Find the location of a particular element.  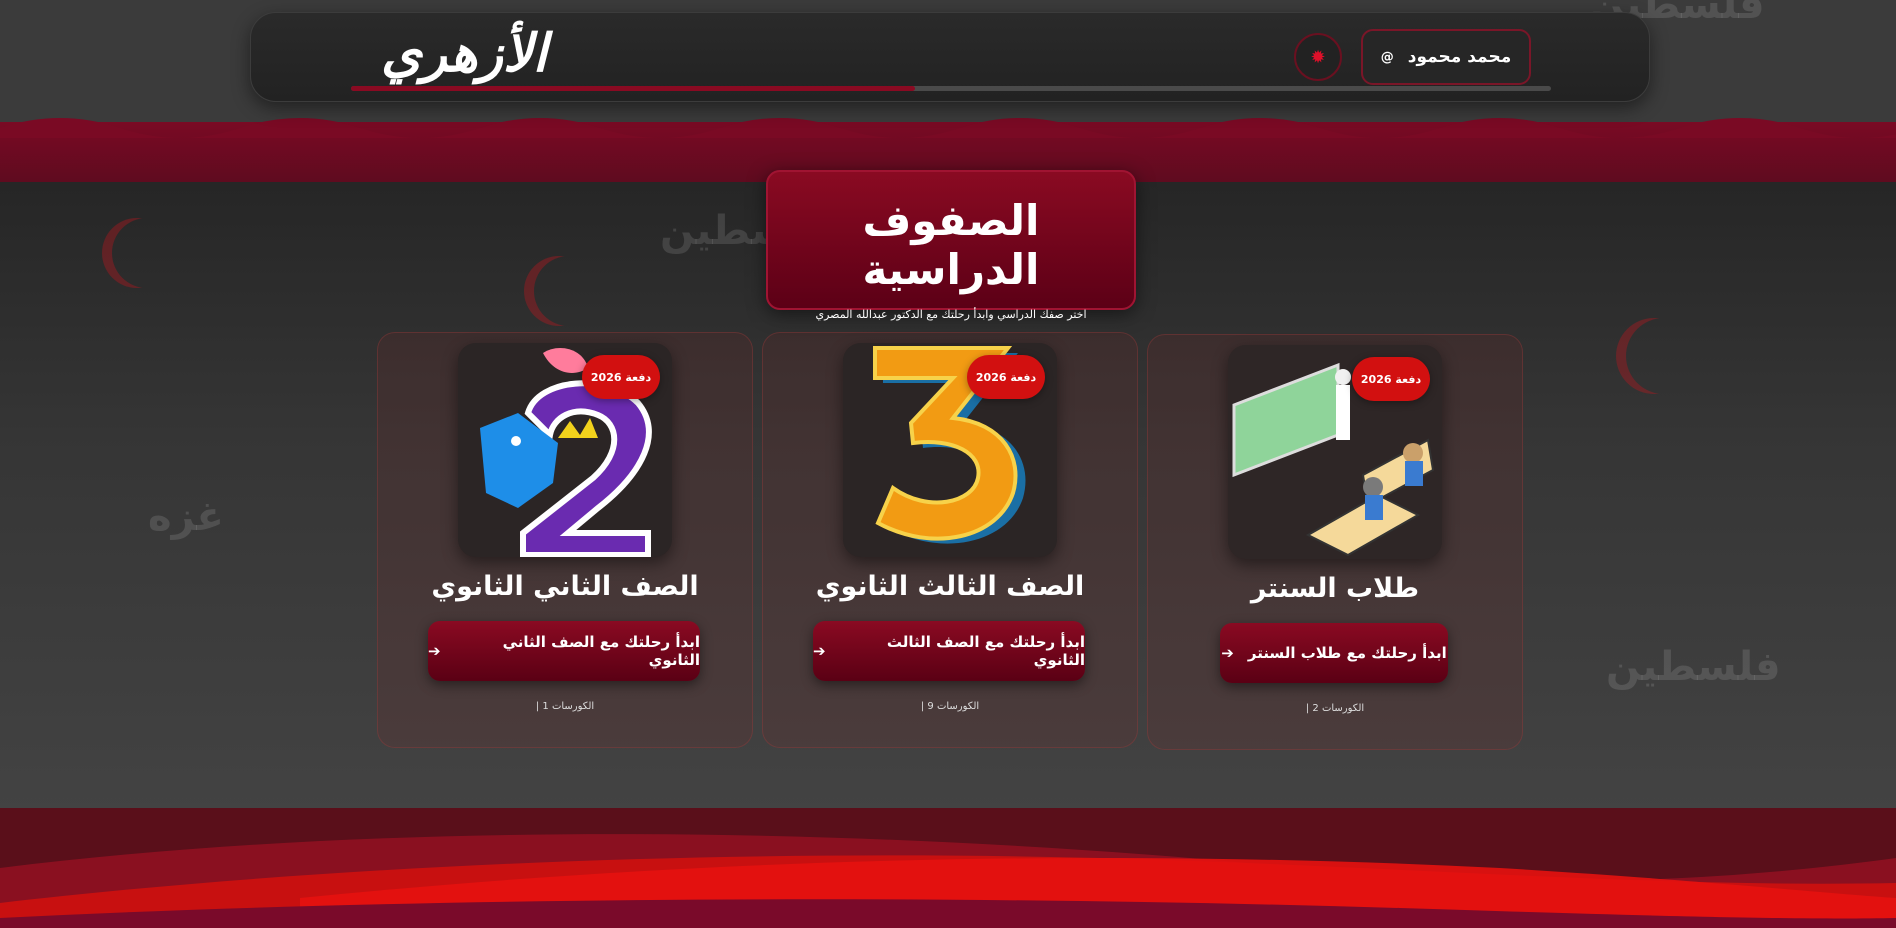

settings-button: ✹ is located at coordinates (1318, 57).